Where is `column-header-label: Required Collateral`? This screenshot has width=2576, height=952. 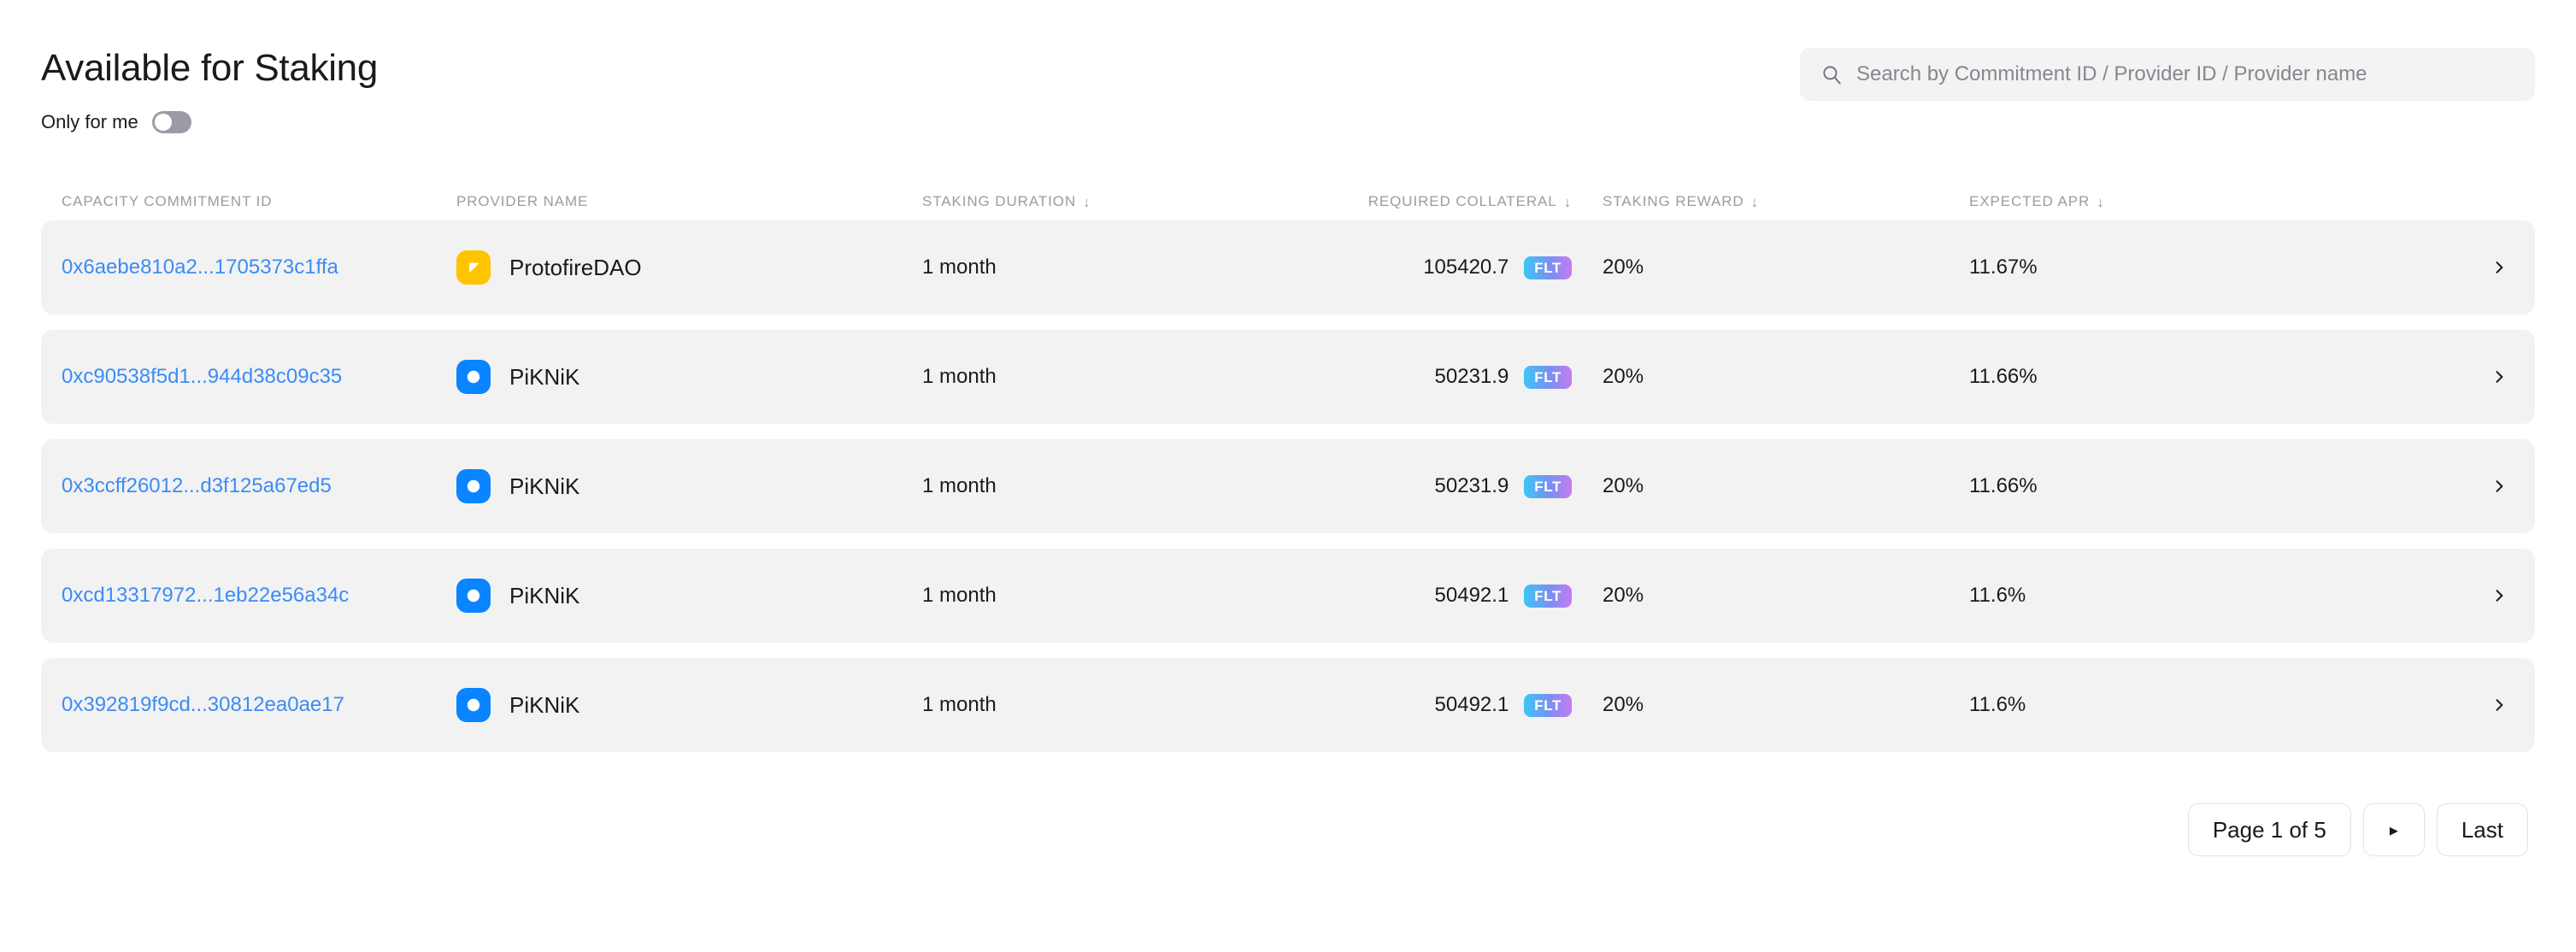
column-header-label: Required Collateral is located at coordinates (1462, 201).